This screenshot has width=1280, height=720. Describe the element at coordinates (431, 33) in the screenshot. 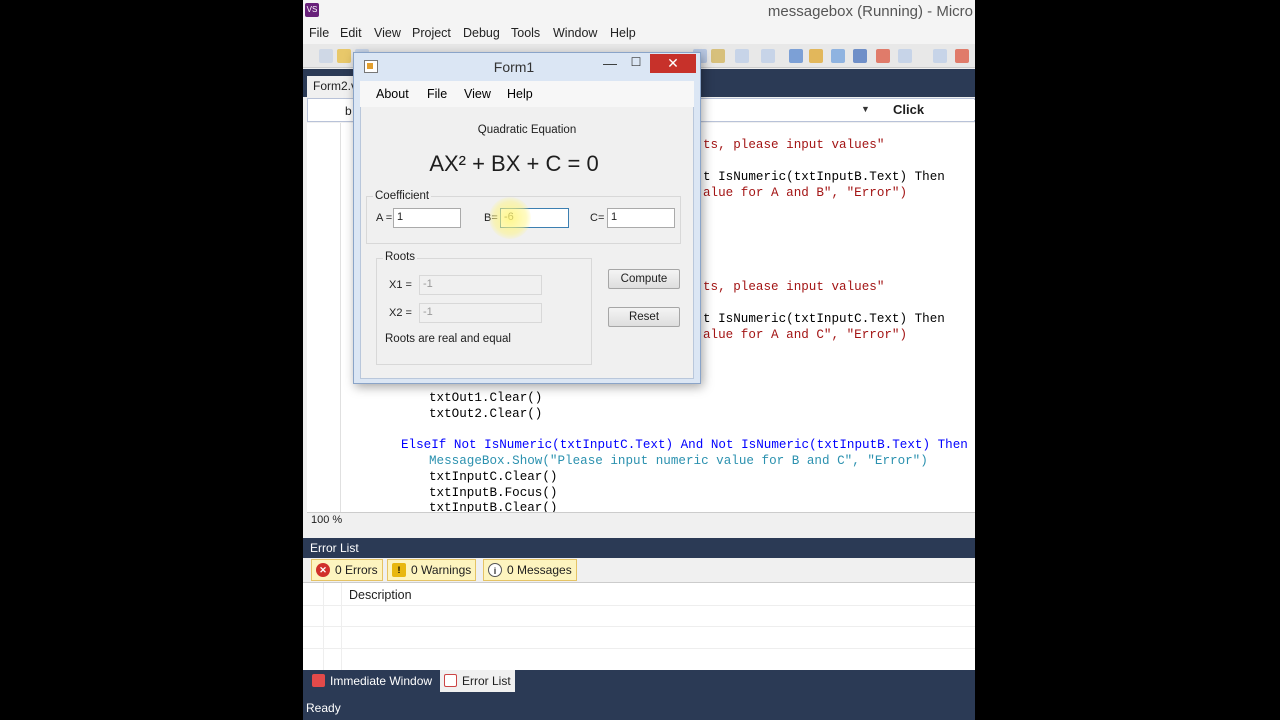

I see `menu-project: Project` at that location.